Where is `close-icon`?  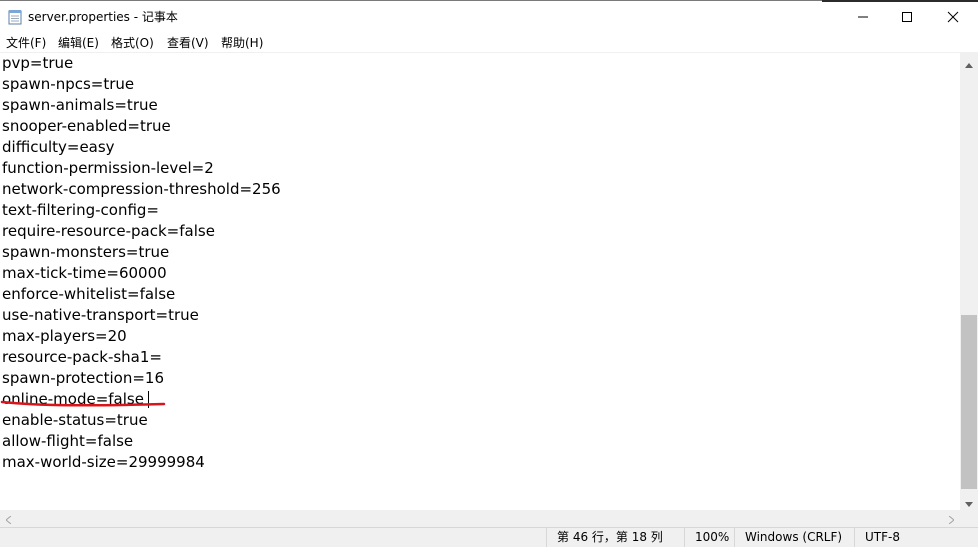 close-icon is located at coordinates (953, 17).